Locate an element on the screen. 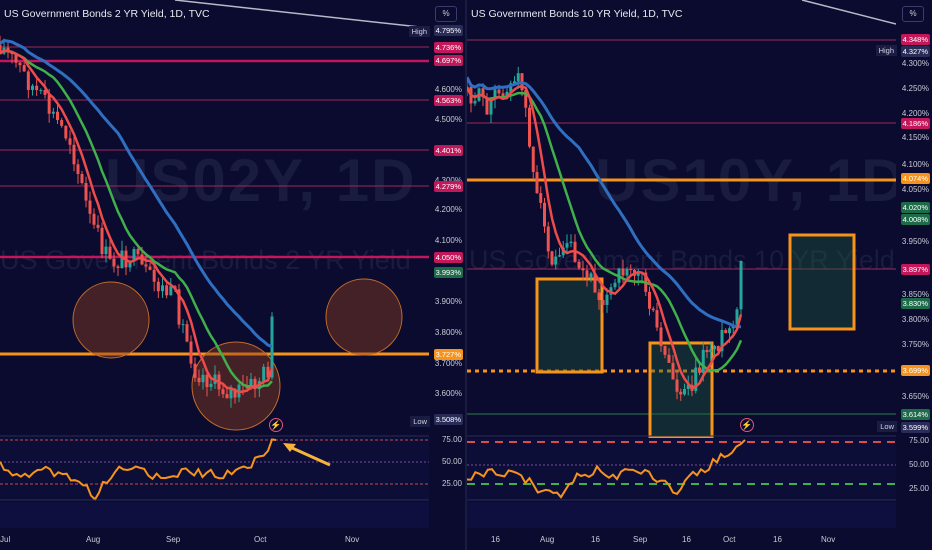 The height and width of the screenshot is (550, 932). price-tick: 3.900% is located at coordinates (448, 301).